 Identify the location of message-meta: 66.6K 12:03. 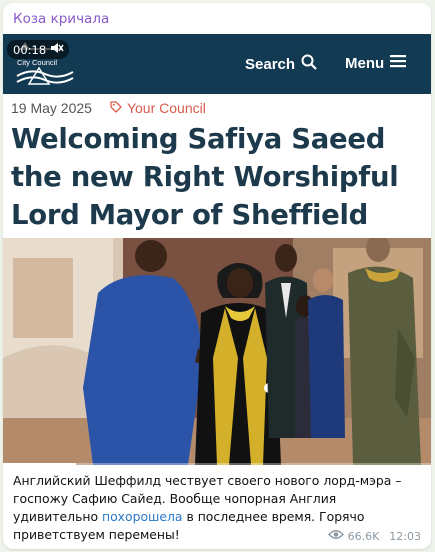
(374, 536).